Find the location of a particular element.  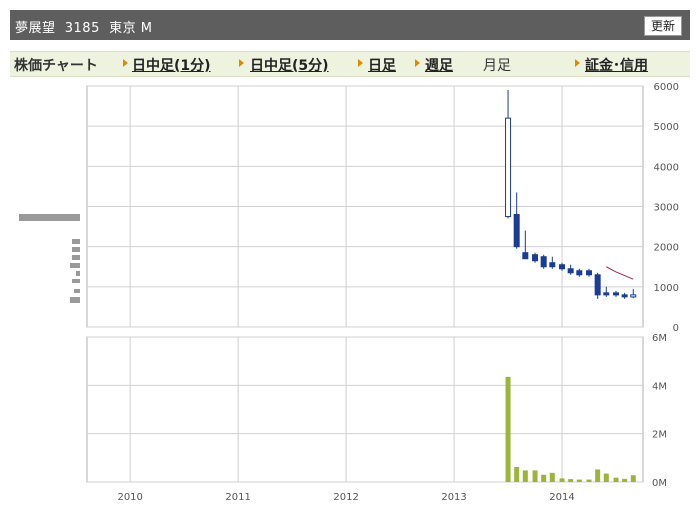

x-axis: 2010 2011 2012 2013 2014 is located at coordinates (345, 497).